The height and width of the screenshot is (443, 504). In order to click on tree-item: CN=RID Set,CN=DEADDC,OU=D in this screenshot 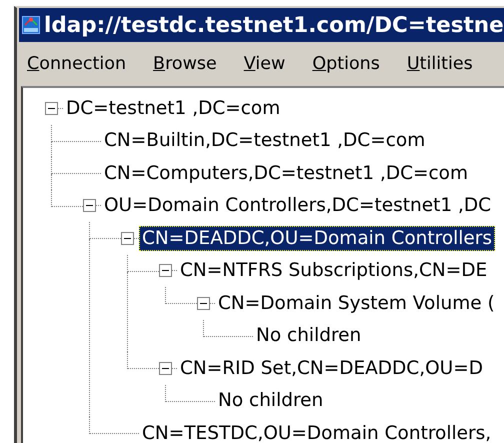, I will do `click(331, 368)`.